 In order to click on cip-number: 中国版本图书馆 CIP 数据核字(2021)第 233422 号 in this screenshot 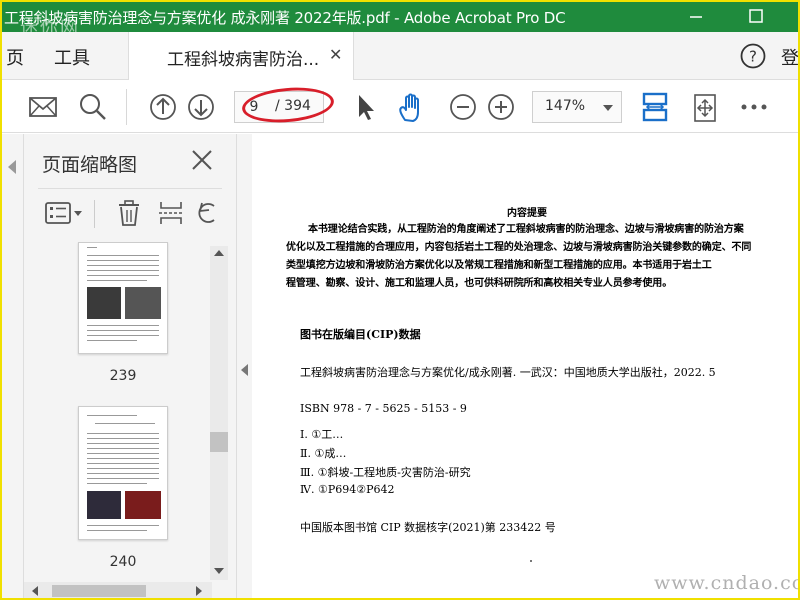, I will do `click(428, 527)`.